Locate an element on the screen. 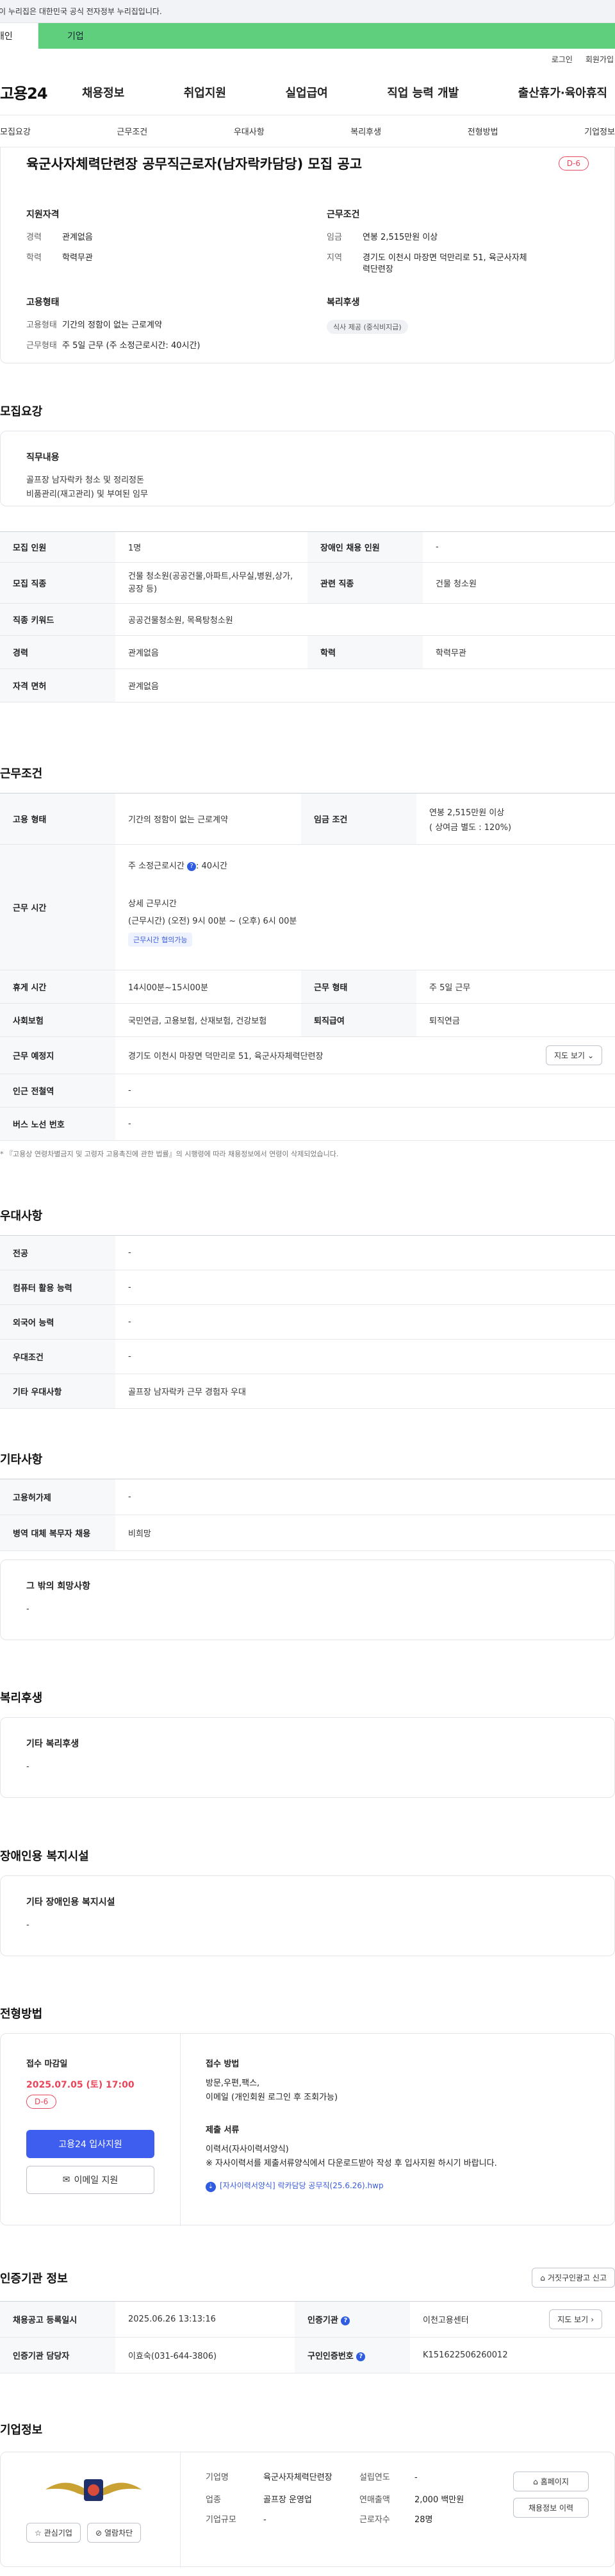  anchor-welfare: 복리후생 is located at coordinates (365, 131).